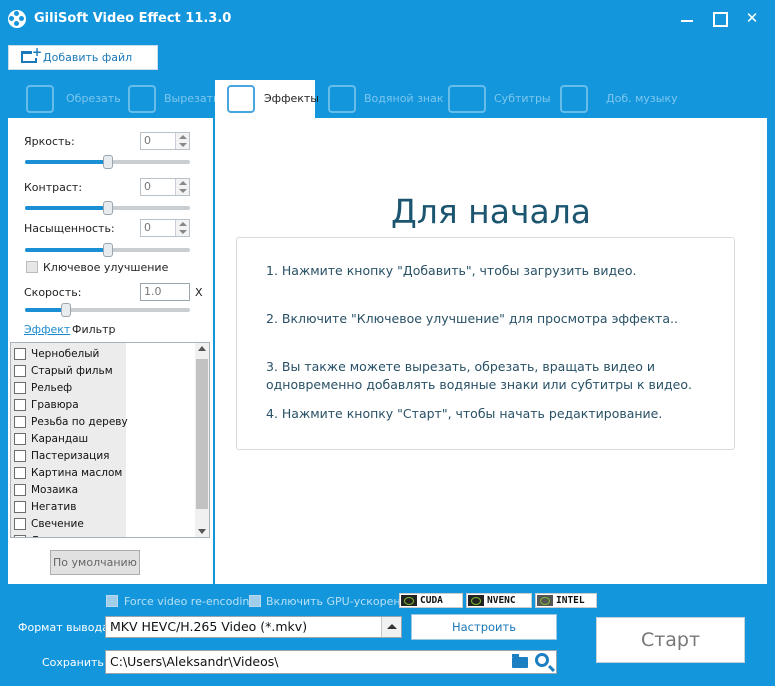  Describe the element at coordinates (719, 18) in the screenshot. I see `maximize-icon` at that location.